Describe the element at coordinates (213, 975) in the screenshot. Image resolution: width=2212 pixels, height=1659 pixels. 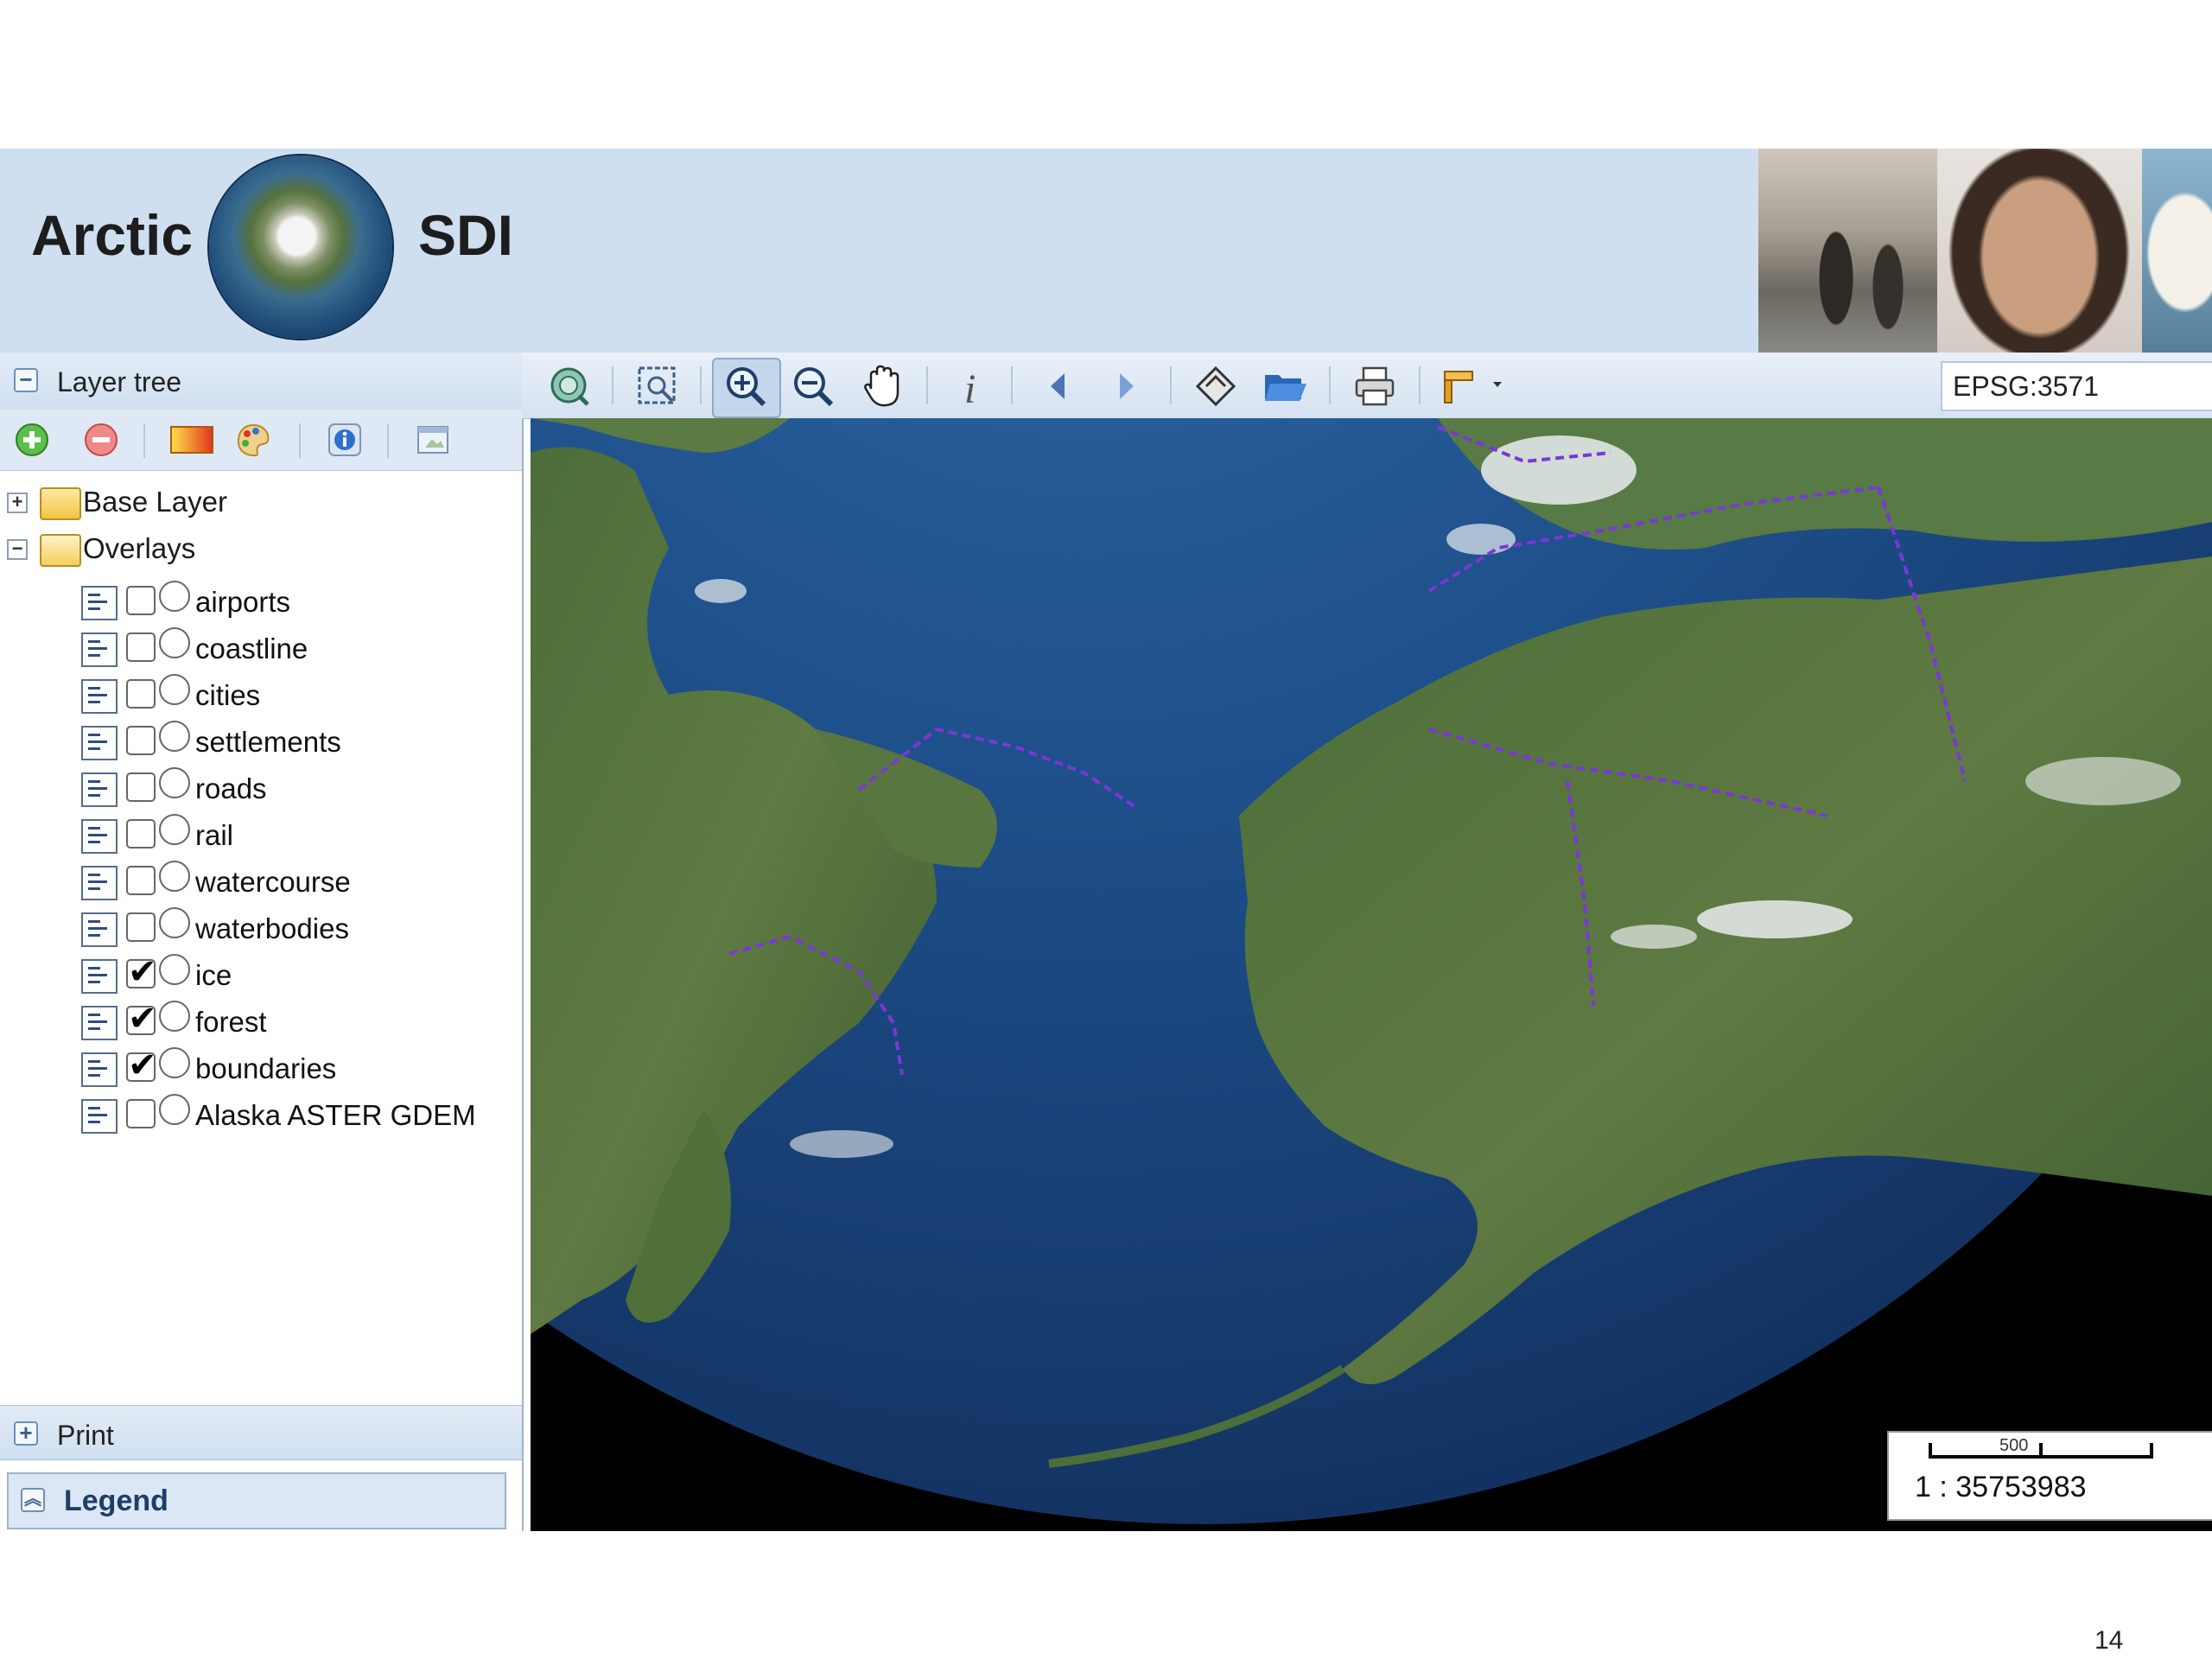
I see `layer-label: ice` at that location.